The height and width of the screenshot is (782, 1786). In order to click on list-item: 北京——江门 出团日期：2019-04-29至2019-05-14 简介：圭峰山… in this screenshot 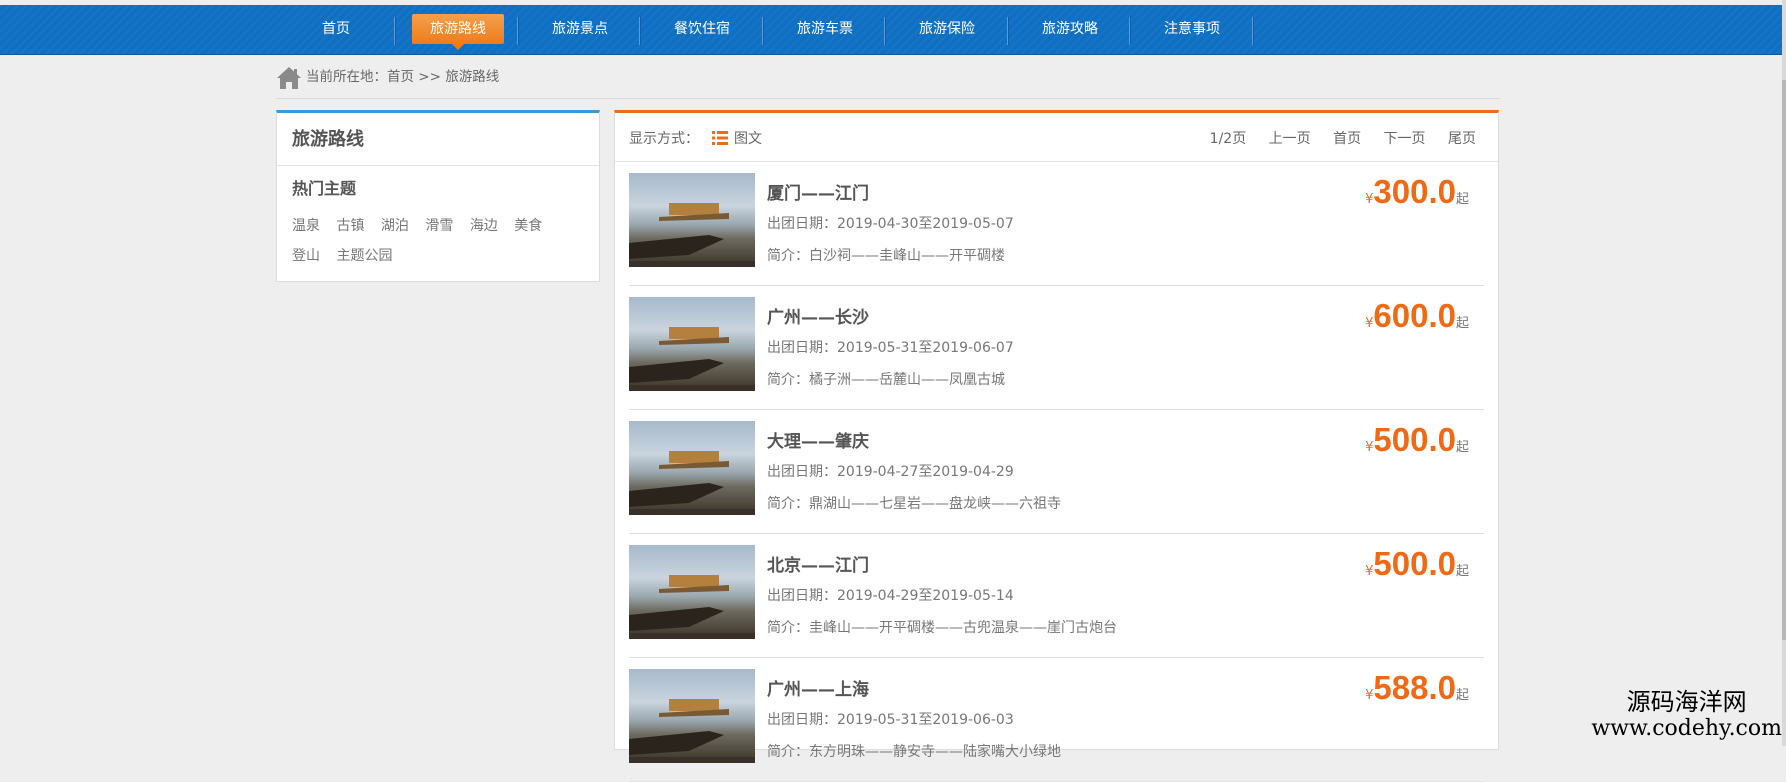, I will do `click(1056, 595)`.